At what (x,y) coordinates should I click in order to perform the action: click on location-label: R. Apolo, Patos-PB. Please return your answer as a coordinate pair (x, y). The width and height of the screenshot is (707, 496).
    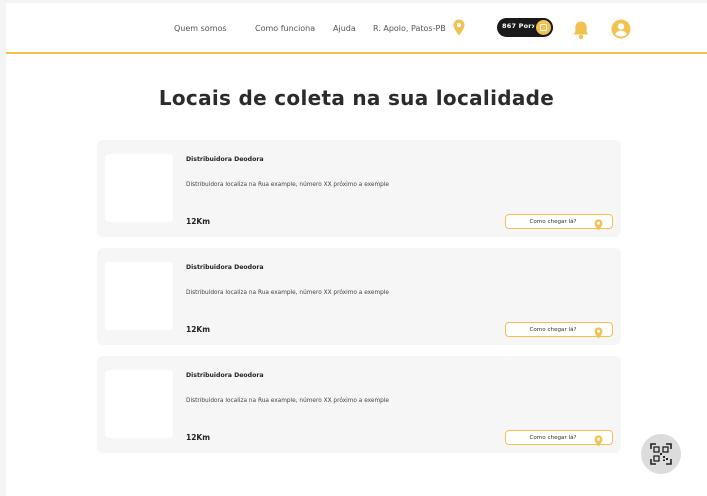
    Looking at the image, I should click on (409, 28).